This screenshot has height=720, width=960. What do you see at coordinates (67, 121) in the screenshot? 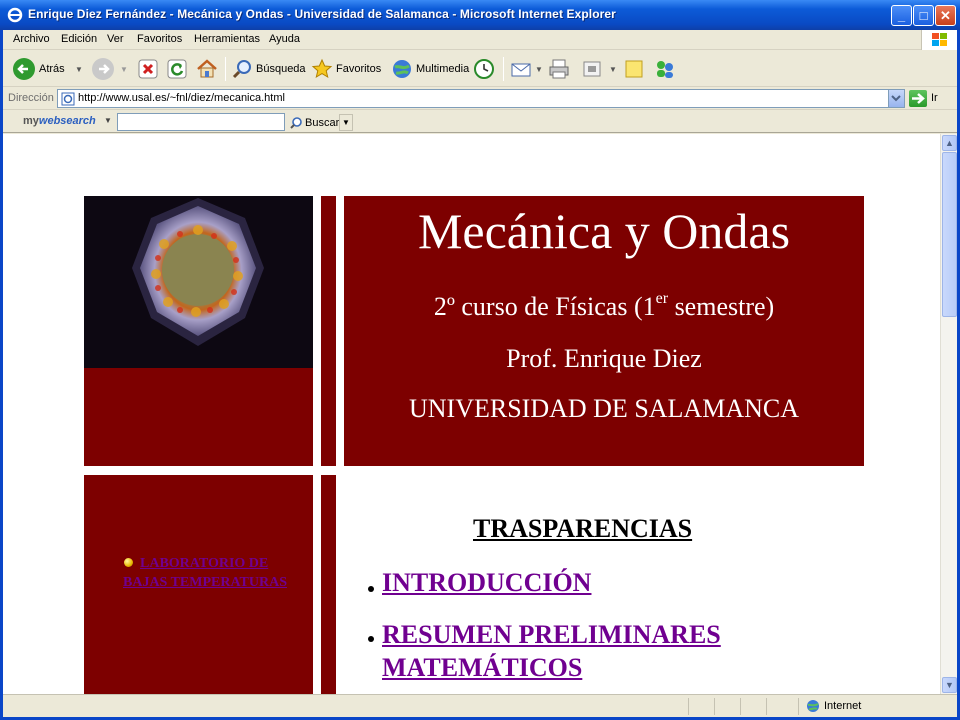
I see `brand-suffix: websearch` at bounding box center [67, 121].